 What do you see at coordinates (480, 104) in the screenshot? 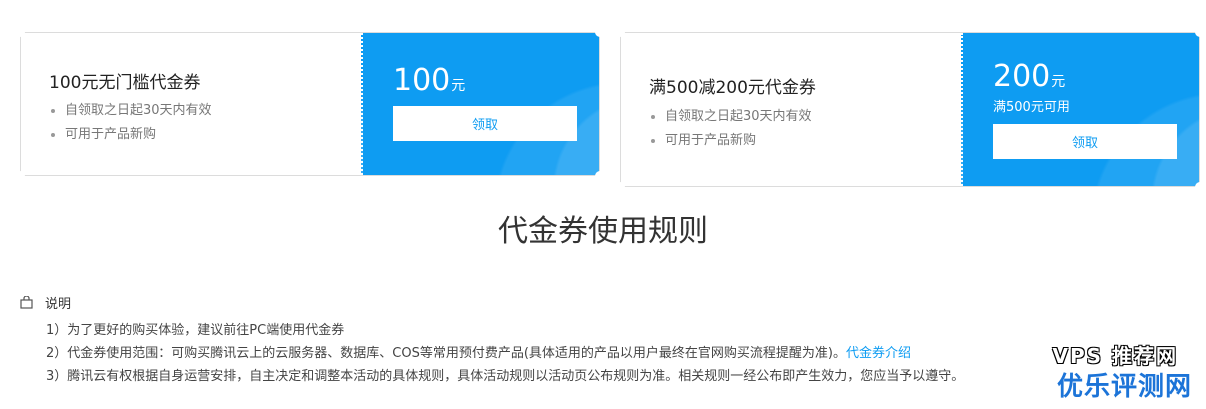
I see `coupon-value-panel: 100元 领取` at bounding box center [480, 104].